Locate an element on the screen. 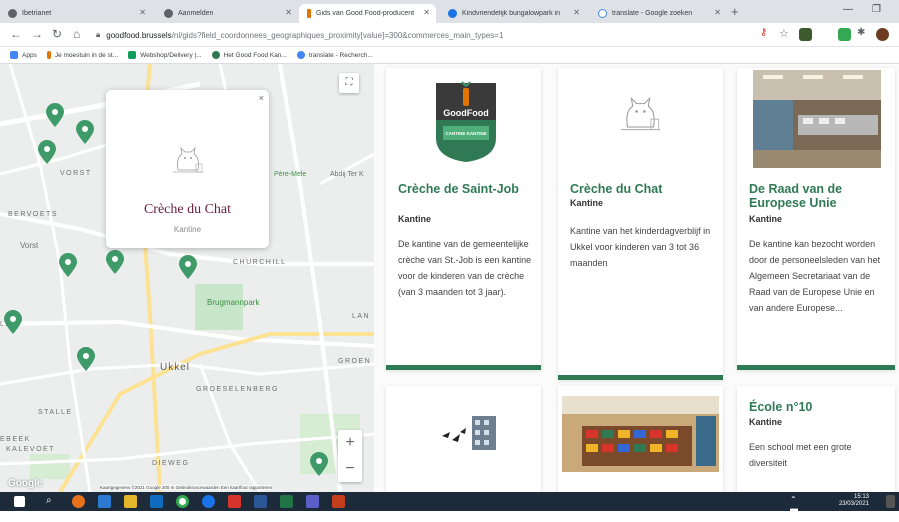  clock-time: 15:13 is located at coordinates (861, 497).